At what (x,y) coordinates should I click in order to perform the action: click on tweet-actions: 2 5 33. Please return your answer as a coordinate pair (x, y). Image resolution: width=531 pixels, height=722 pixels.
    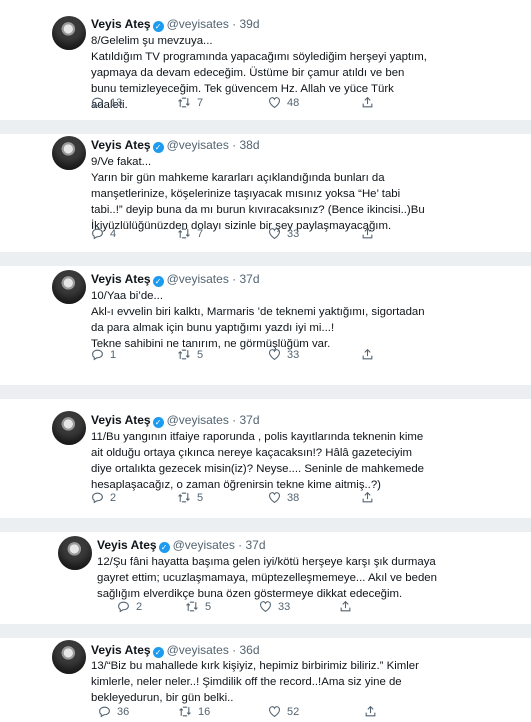
    Looking at the image, I should click on (267, 607).